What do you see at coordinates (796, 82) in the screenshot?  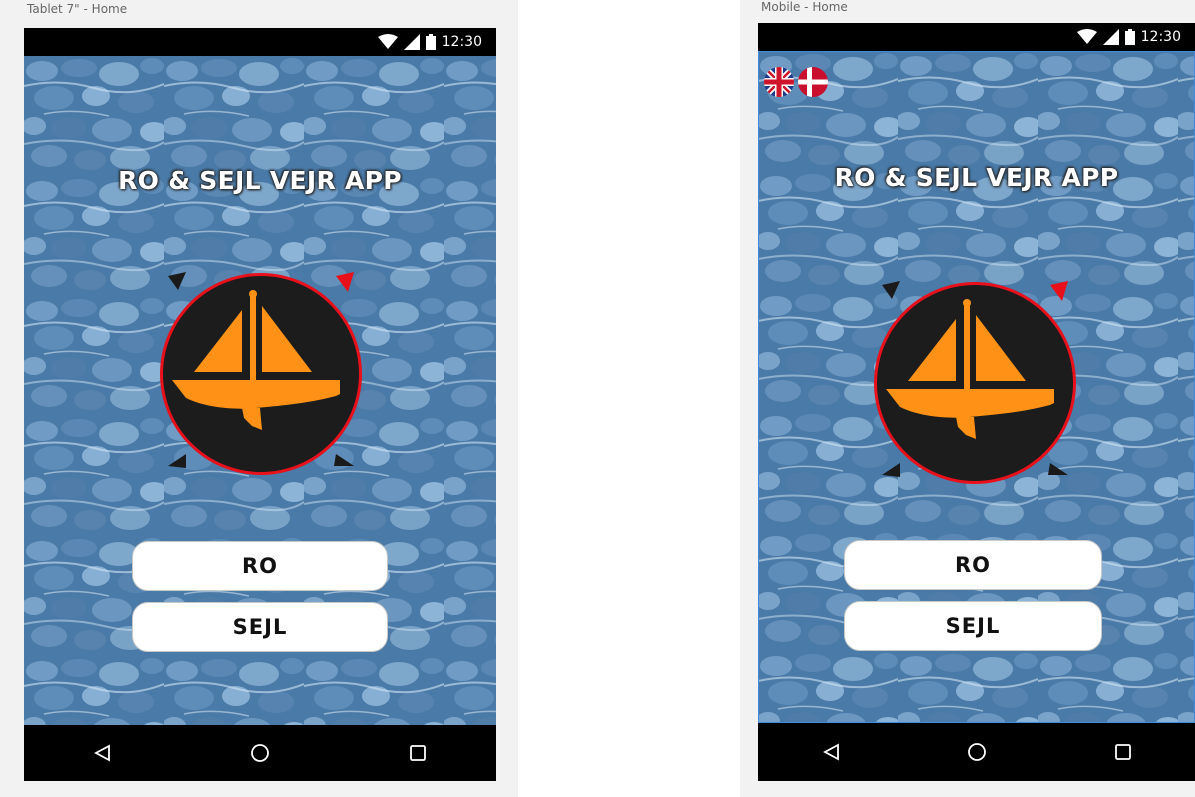 I see `language-flags` at bounding box center [796, 82].